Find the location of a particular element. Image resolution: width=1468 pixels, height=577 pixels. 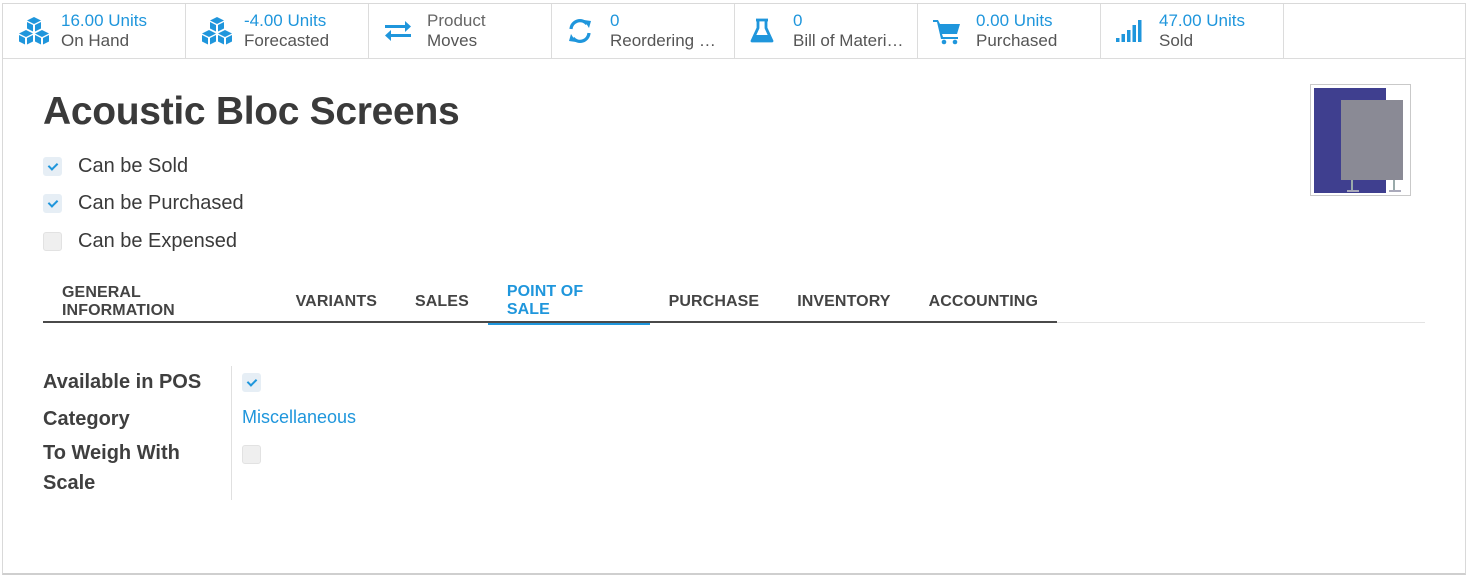

product-name: Acoustic Bloc Screens is located at coordinates (251, 112).